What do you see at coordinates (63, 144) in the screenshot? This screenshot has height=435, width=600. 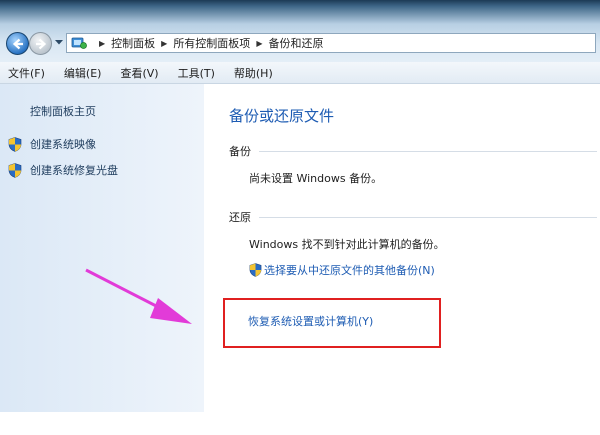 I see `create-system-image-label: 创建系统映像` at bounding box center [63, 144].